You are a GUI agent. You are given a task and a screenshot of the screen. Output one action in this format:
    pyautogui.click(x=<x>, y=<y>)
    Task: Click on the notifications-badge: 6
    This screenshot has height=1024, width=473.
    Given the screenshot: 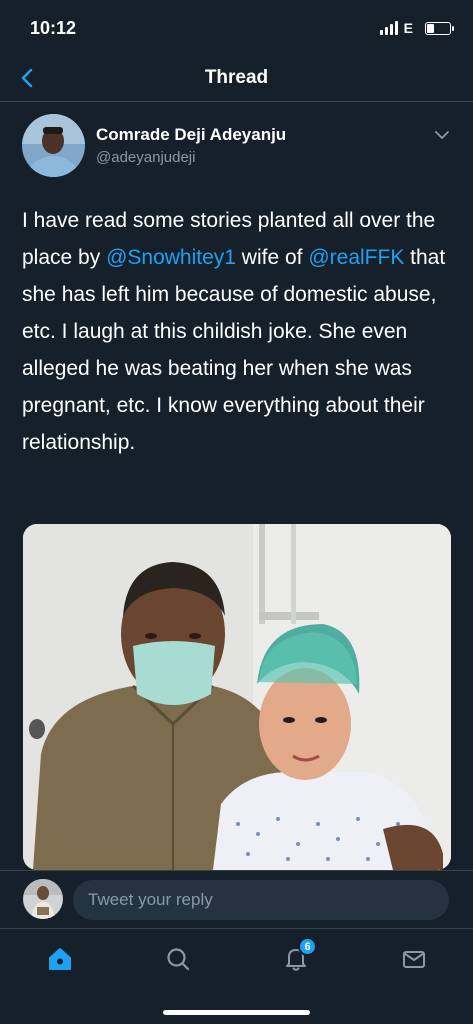 What is the action you would take?
    pyautogui.click(x=307, y=946)
    